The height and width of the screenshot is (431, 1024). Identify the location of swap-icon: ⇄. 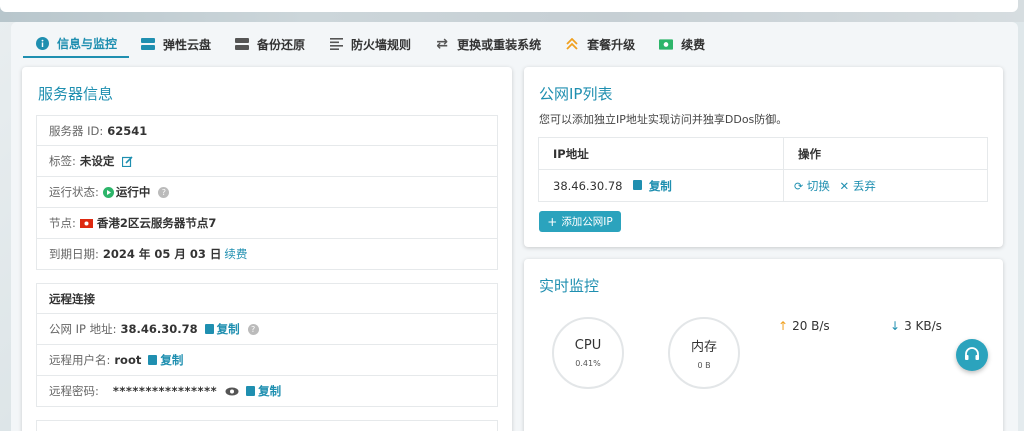
(442, 44).